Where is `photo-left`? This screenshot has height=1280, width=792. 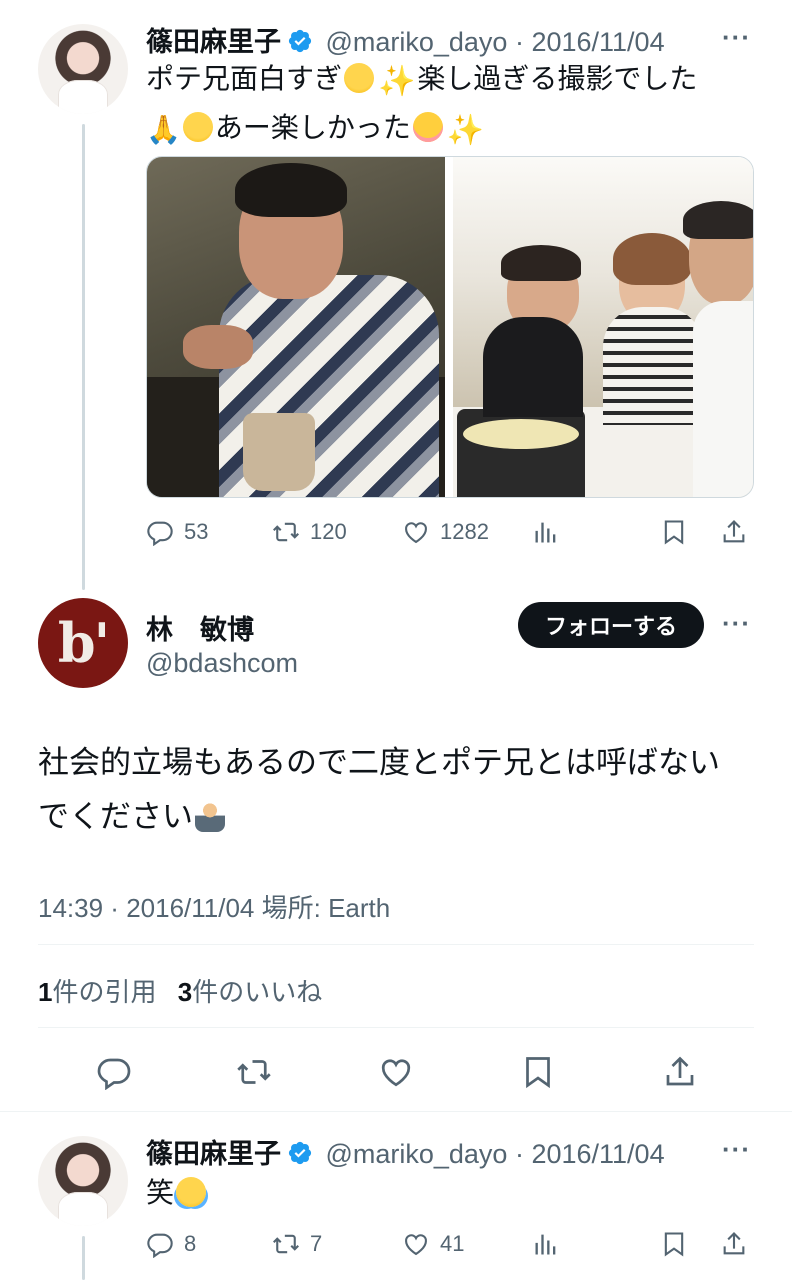 photo-left is located at coordinates (296, 327).